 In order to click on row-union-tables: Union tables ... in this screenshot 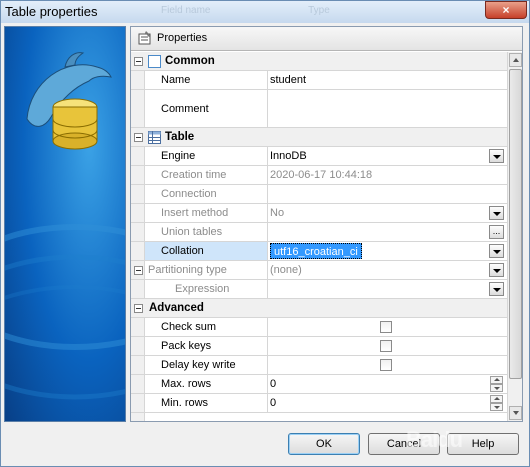, I will do `click(319, 232)`.